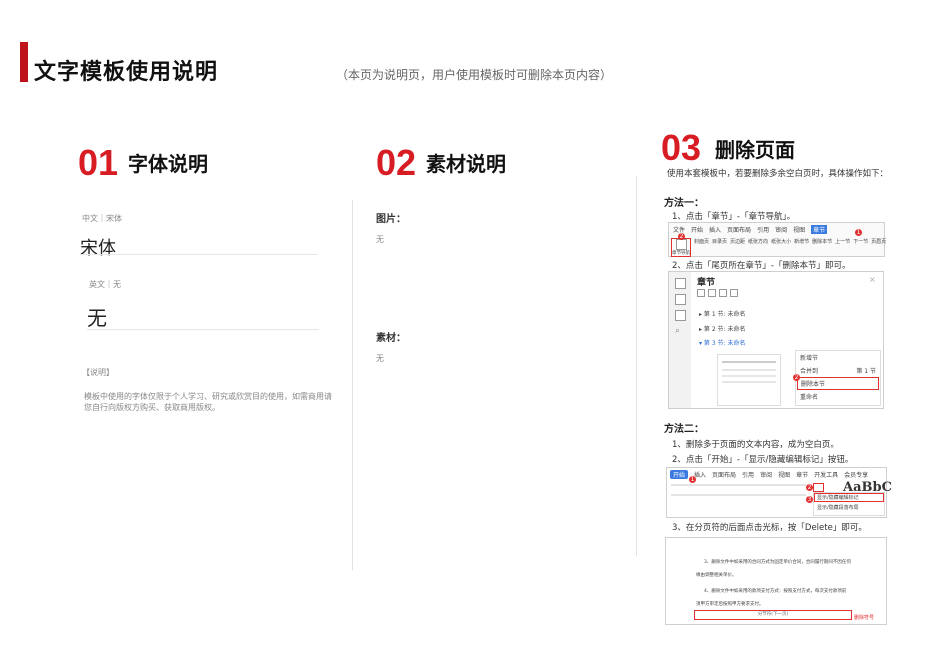  Describe the element at coordinates (681, 147) in the screenshot. I see `section-number: 03` at that location.